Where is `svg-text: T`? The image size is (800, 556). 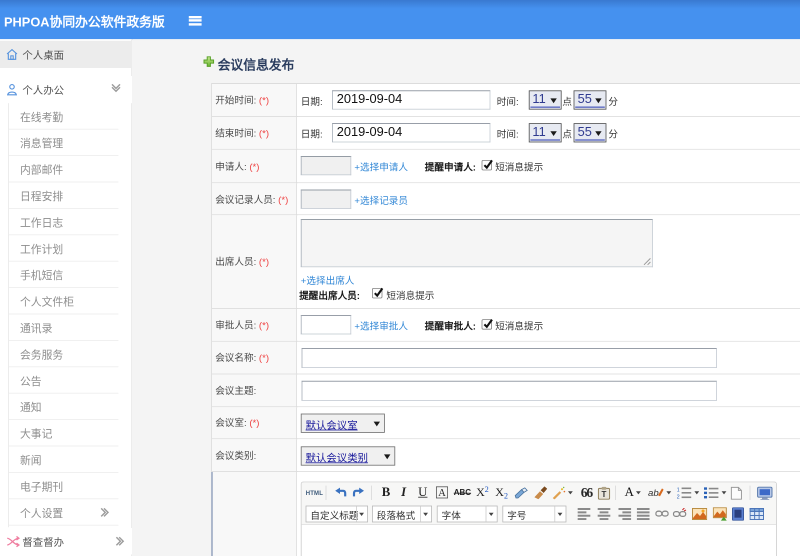
svg-text: T is located at coordinates (604, 494).